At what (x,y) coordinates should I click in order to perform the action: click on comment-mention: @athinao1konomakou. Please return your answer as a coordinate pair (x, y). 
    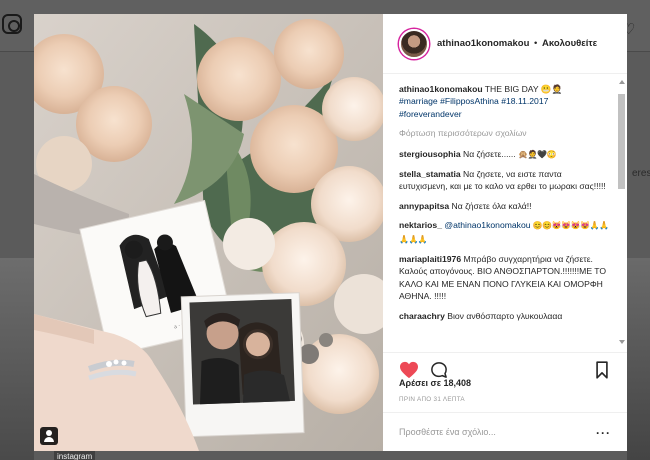
    Looking at the image, I should click on (487, 225).